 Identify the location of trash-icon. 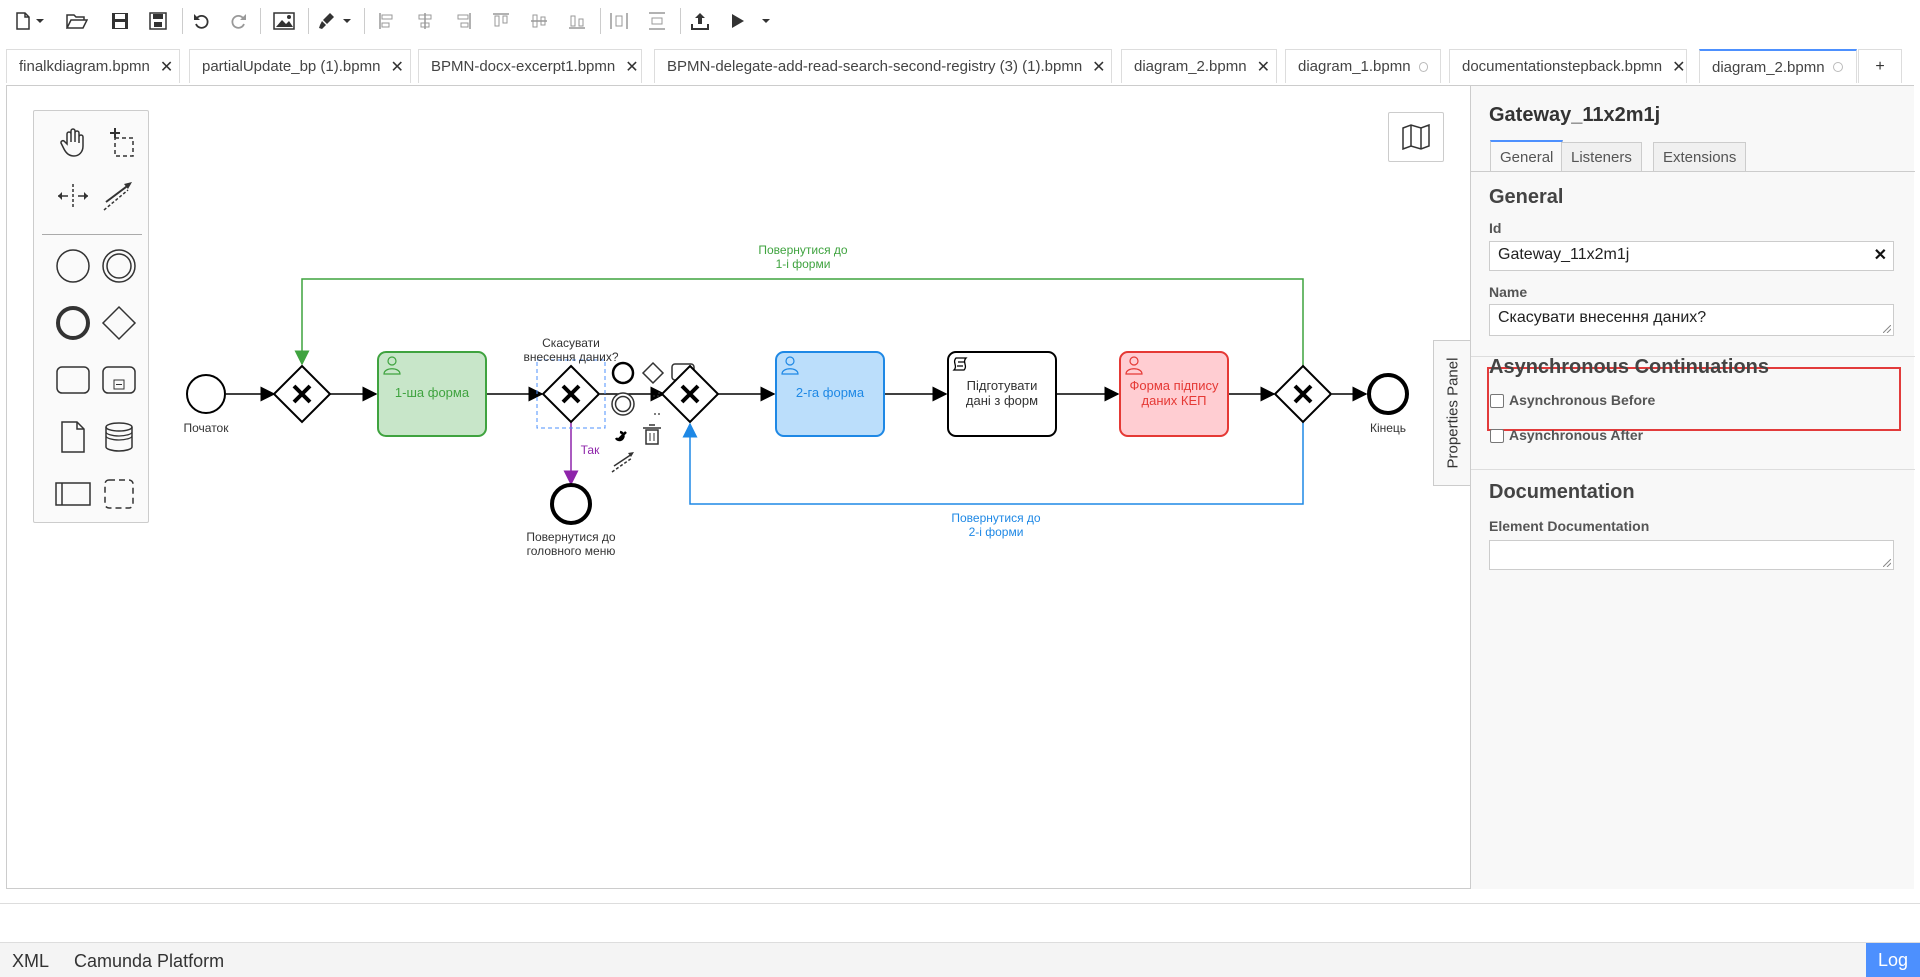
(652, 434).